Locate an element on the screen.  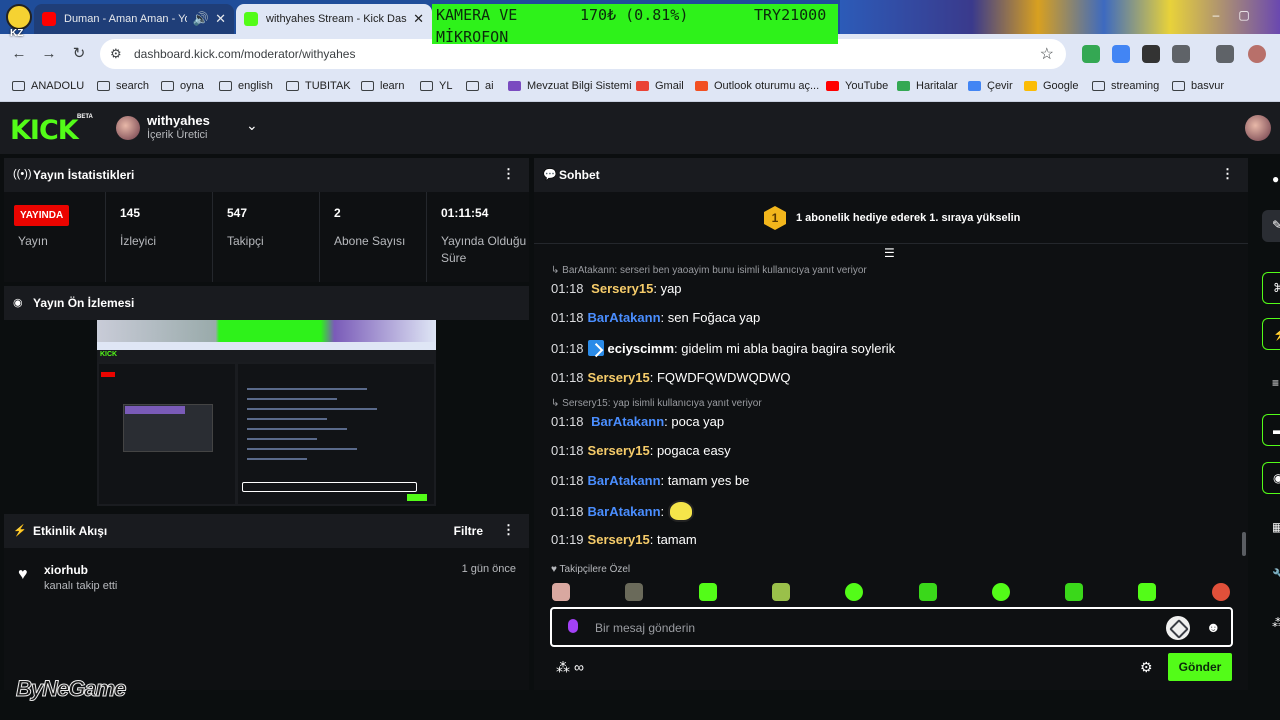
rail-edit-button: ✎ is located at coordinates (1271, 226).